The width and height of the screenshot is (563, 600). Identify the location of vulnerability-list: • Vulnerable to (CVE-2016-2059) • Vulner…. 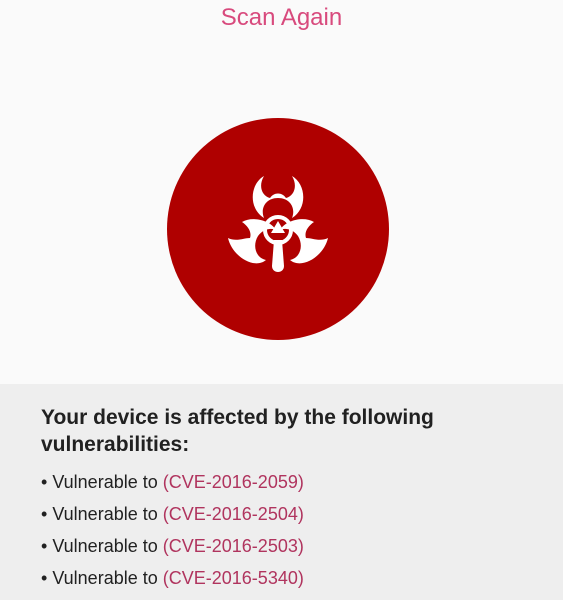
(172, 532).